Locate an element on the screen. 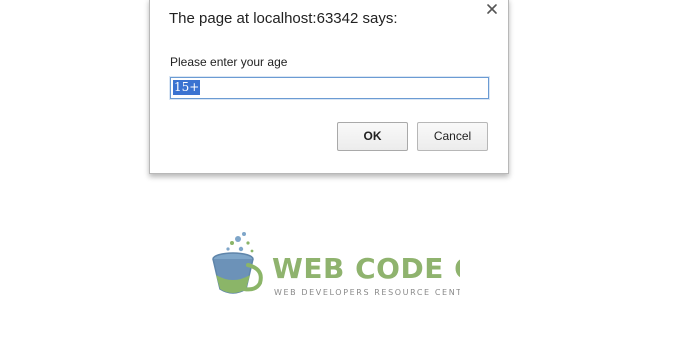 The width and height of the screenshot is (683, 361). dialog-title: The page at localhost:63342 says: is located at coordinates (283, 18).